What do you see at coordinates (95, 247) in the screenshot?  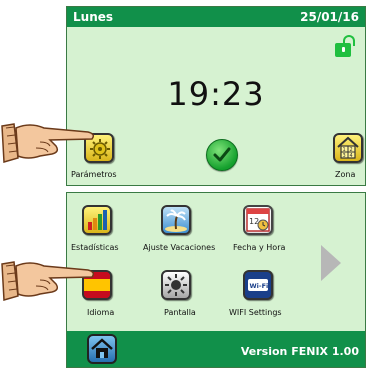 I see `statistics-label: Estadísticas` at bounding box center [95, 247].